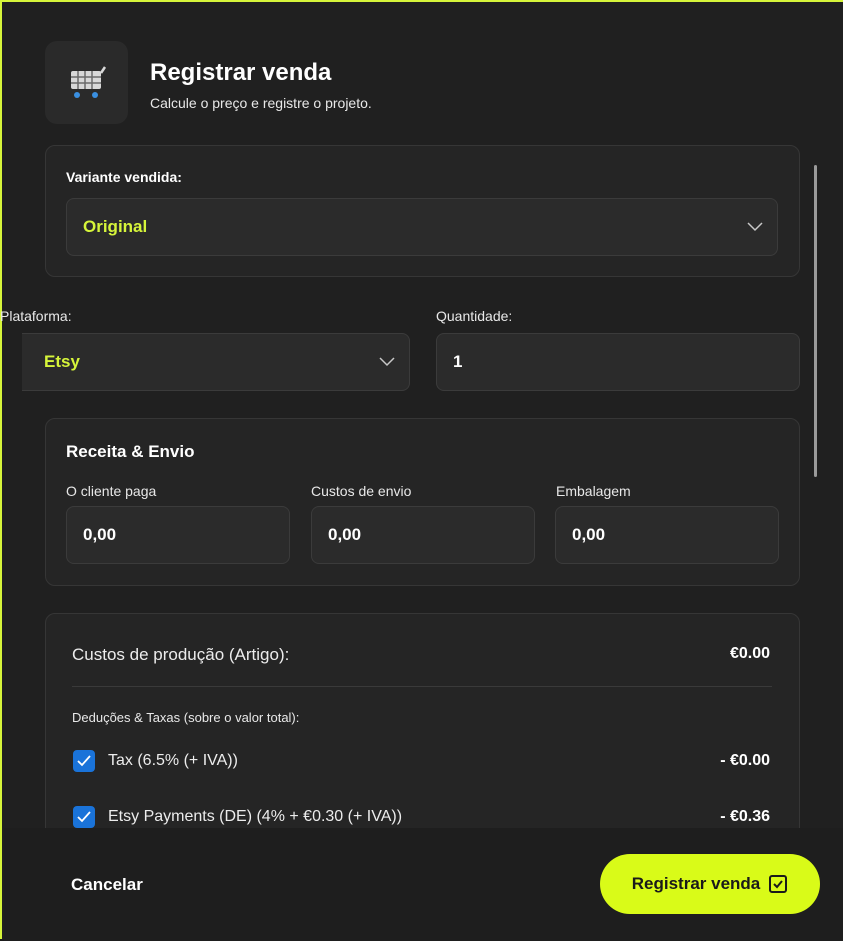 Image resolution: width=843 pixels, height=941 pixels. Describe the element at coordinates (815, 321) in the screenshot. I see `scrollbar` at that location.